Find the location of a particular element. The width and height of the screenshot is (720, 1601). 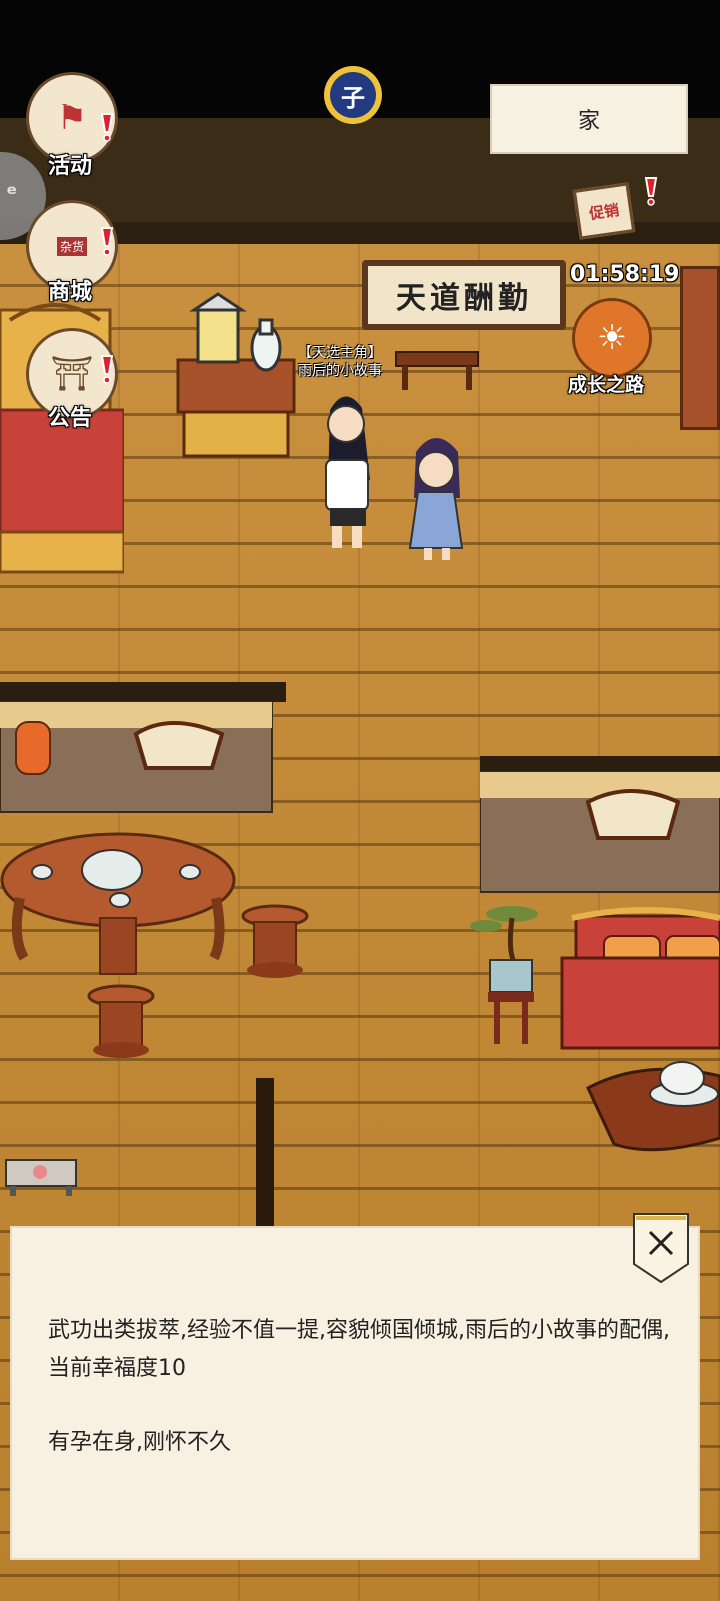

flag-icon: ⚑ is located at coordinates (72, 118).